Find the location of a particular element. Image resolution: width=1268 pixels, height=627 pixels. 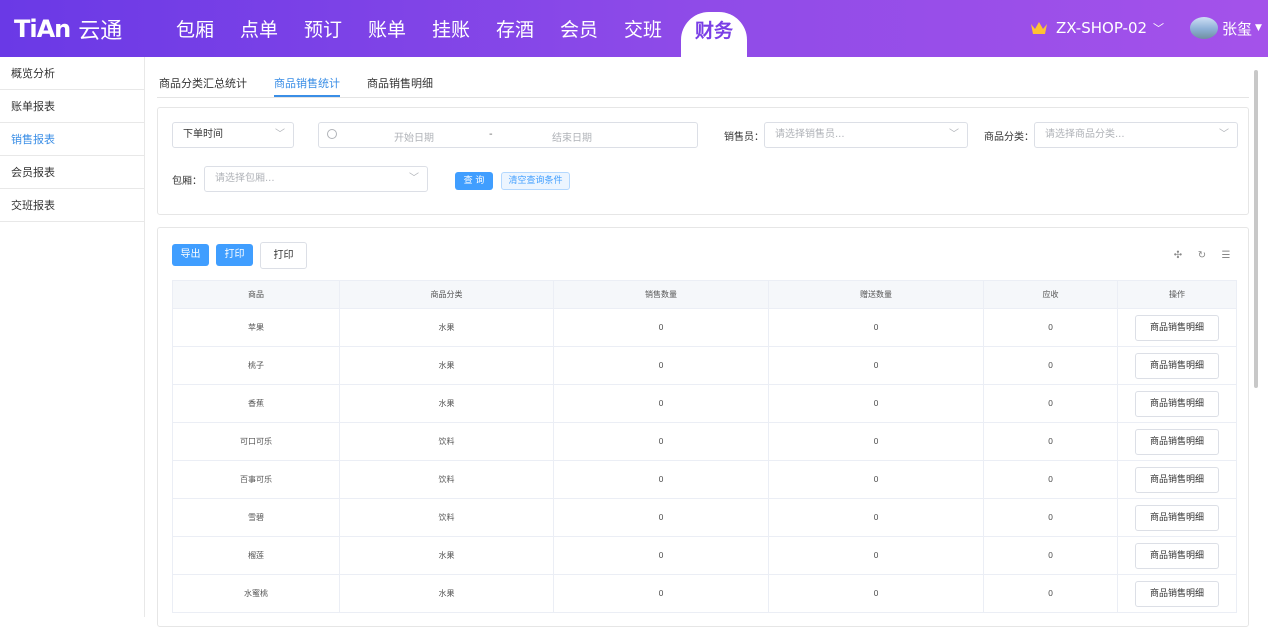

time-type-select: 下单时间 ﹀ is located at coordinates (233, 135).